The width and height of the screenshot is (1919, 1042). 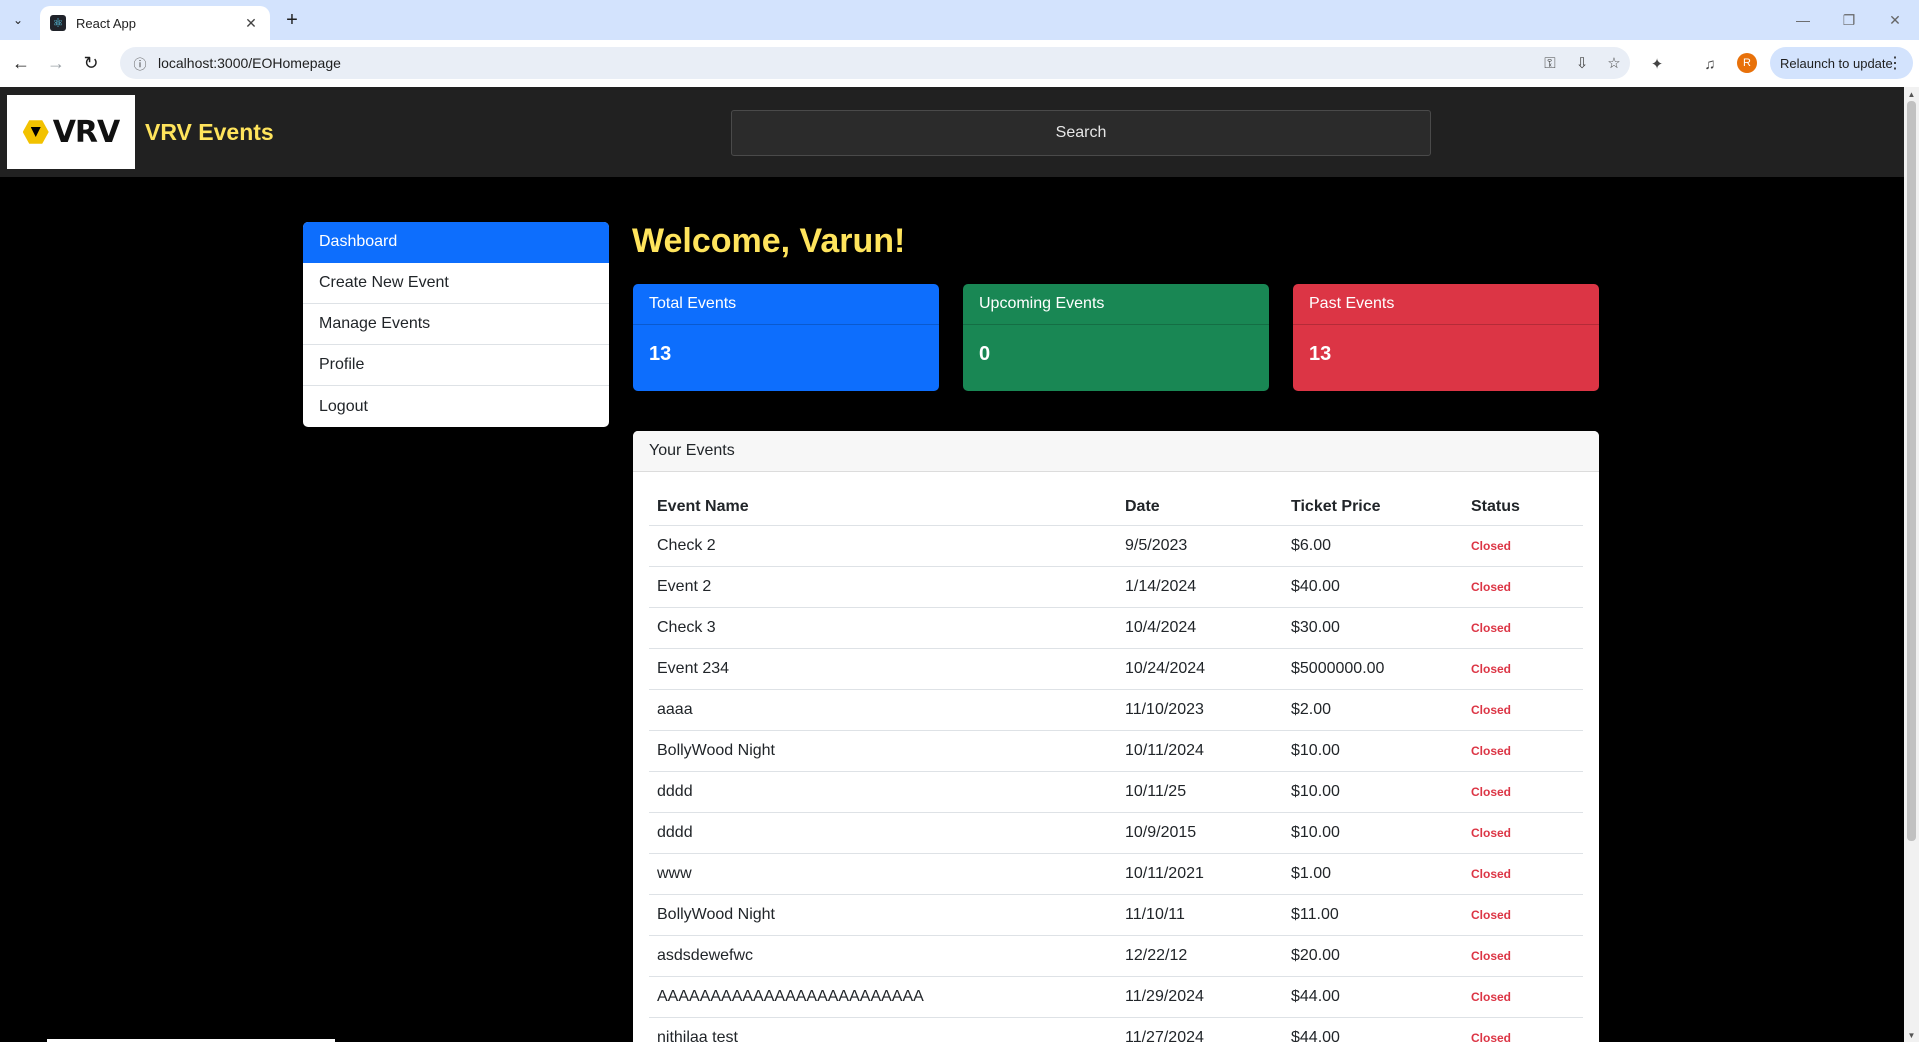 I want to click on event-date-cell: 10/11/2021, so click(x=1200, y=874).